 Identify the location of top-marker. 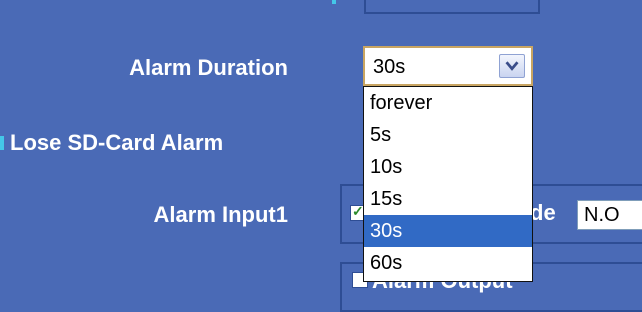
(334, 2).